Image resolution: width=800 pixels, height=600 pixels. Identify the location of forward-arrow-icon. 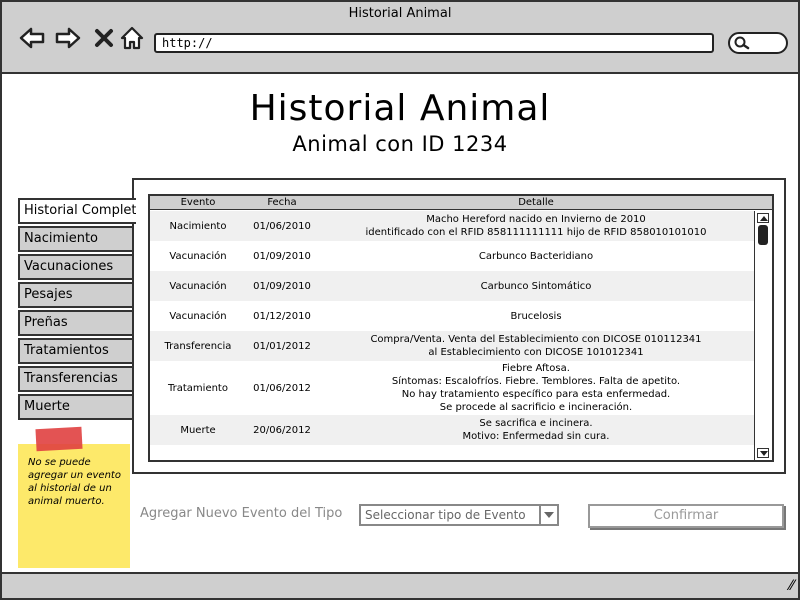
(68, 38).